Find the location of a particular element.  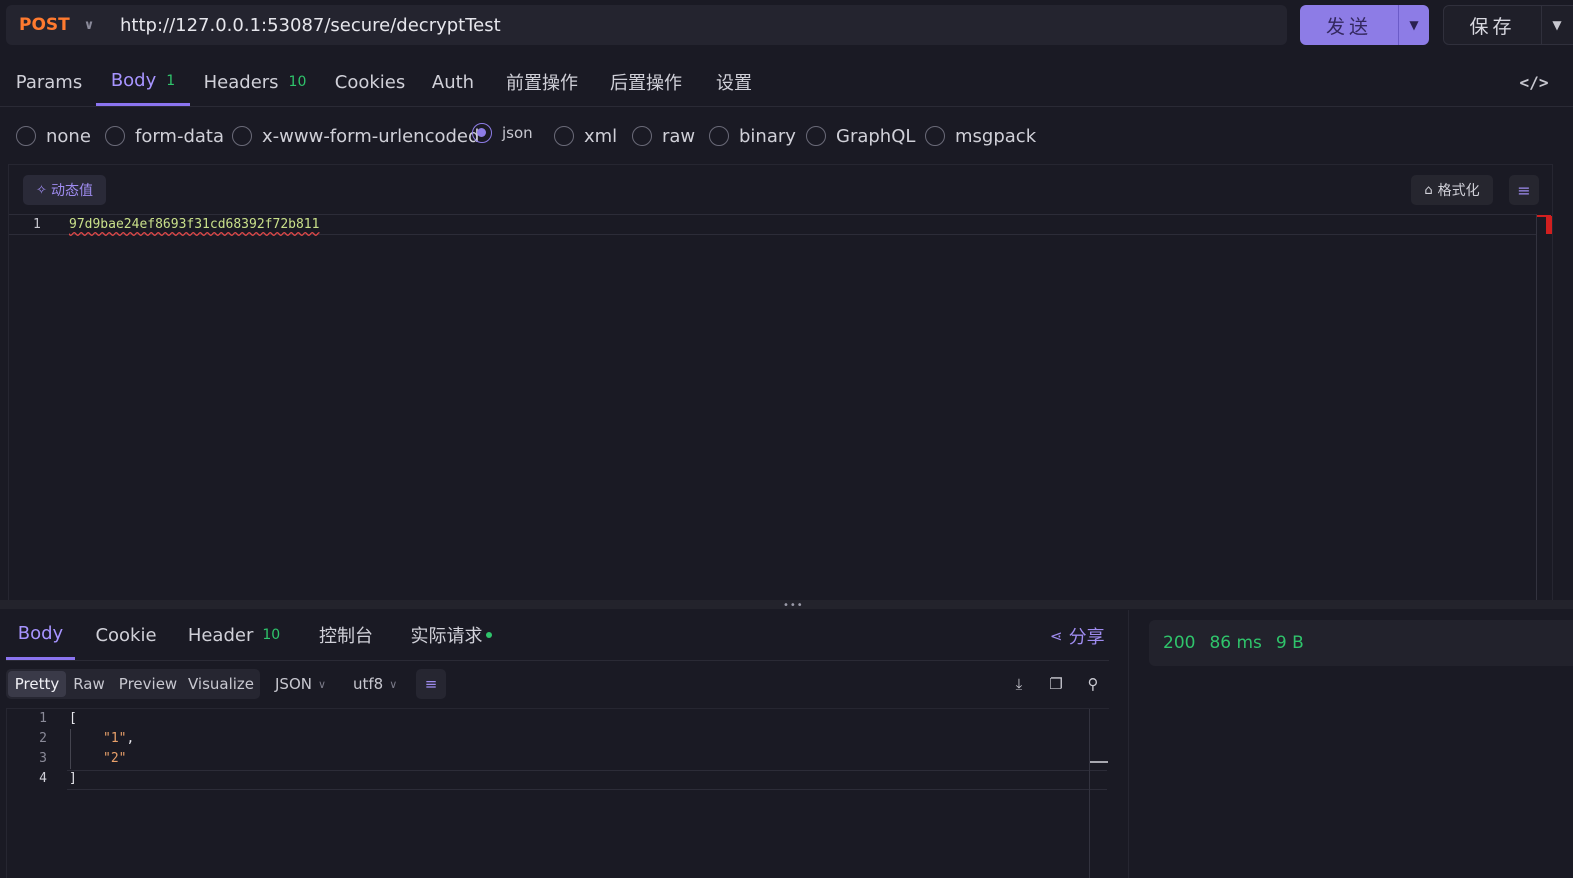

radio-graphql: GraphQL is located at coordinates (860, 136).